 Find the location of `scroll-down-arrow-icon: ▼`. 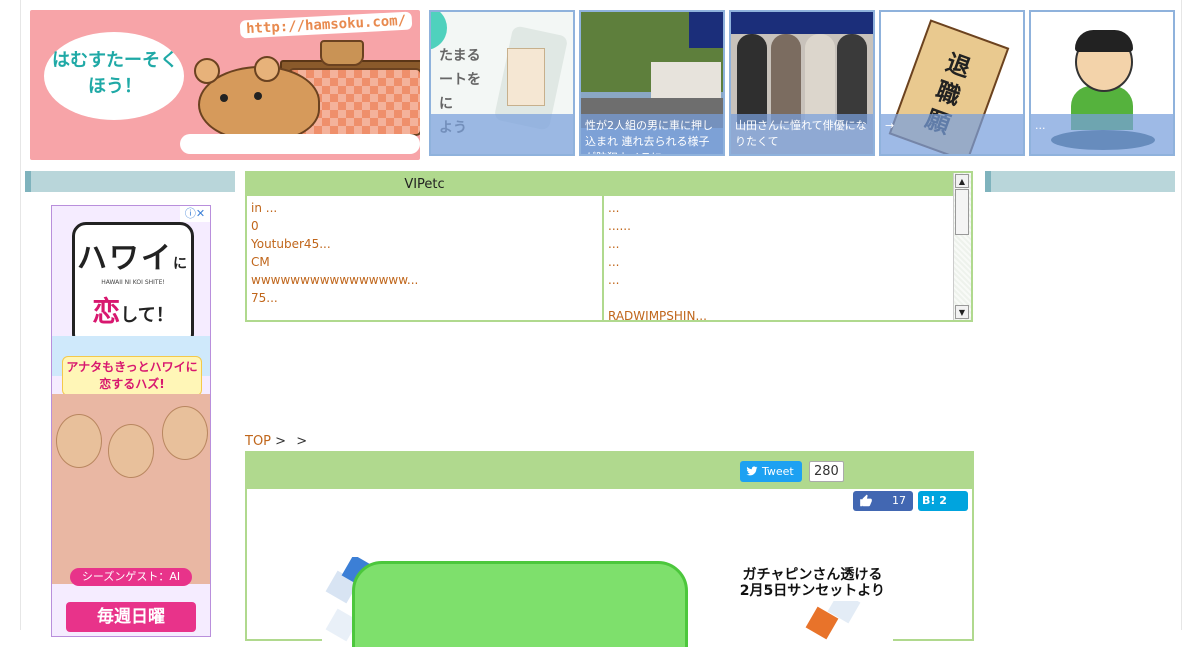

scroll-down-arrow-icon: ▼ is located at coordinates (962, 312).